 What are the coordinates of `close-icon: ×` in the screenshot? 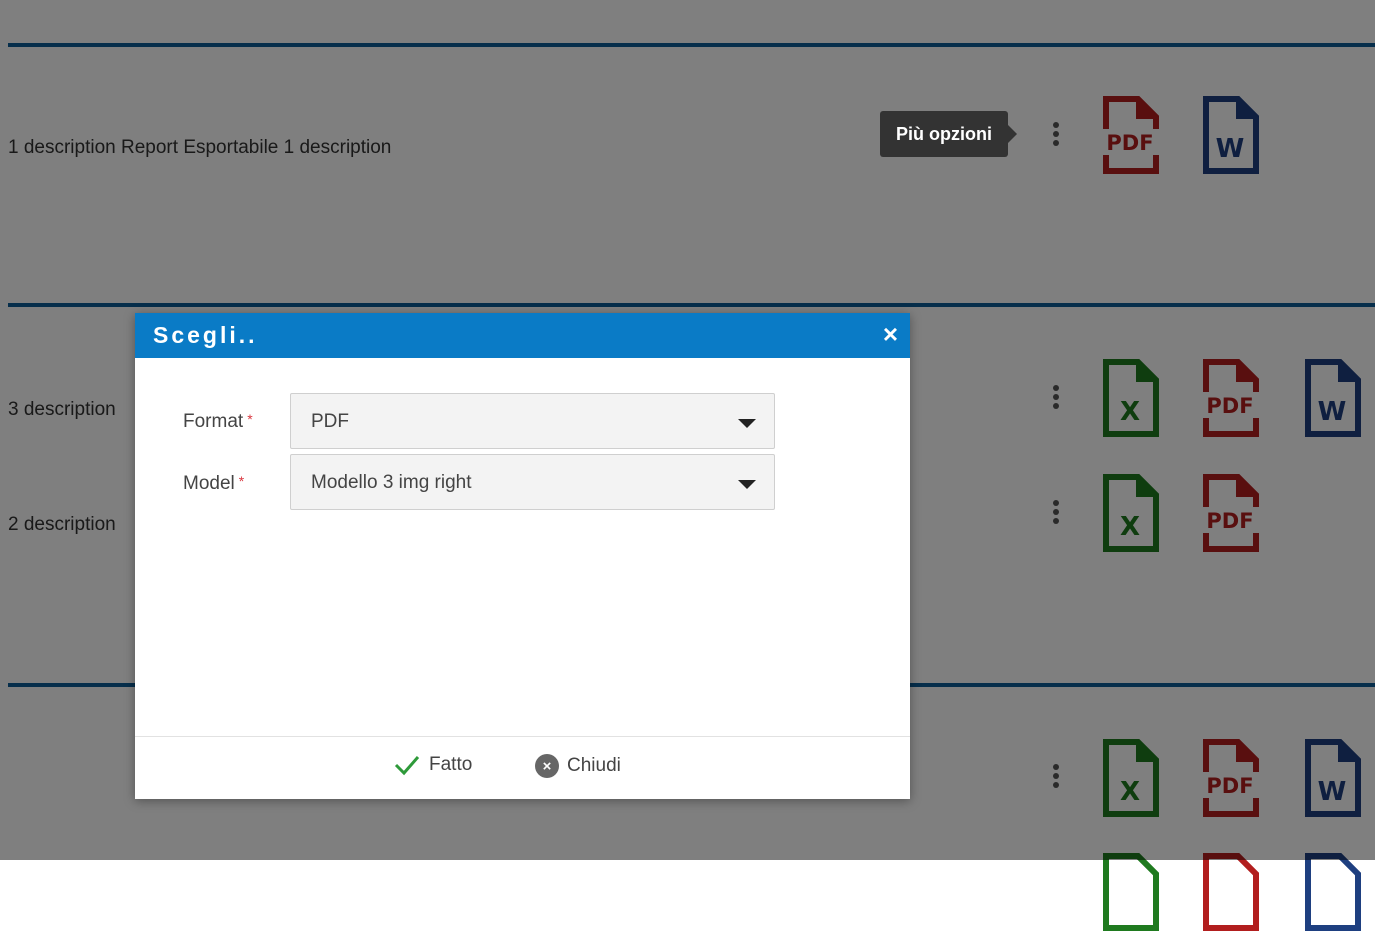 It's located at (890, 334).